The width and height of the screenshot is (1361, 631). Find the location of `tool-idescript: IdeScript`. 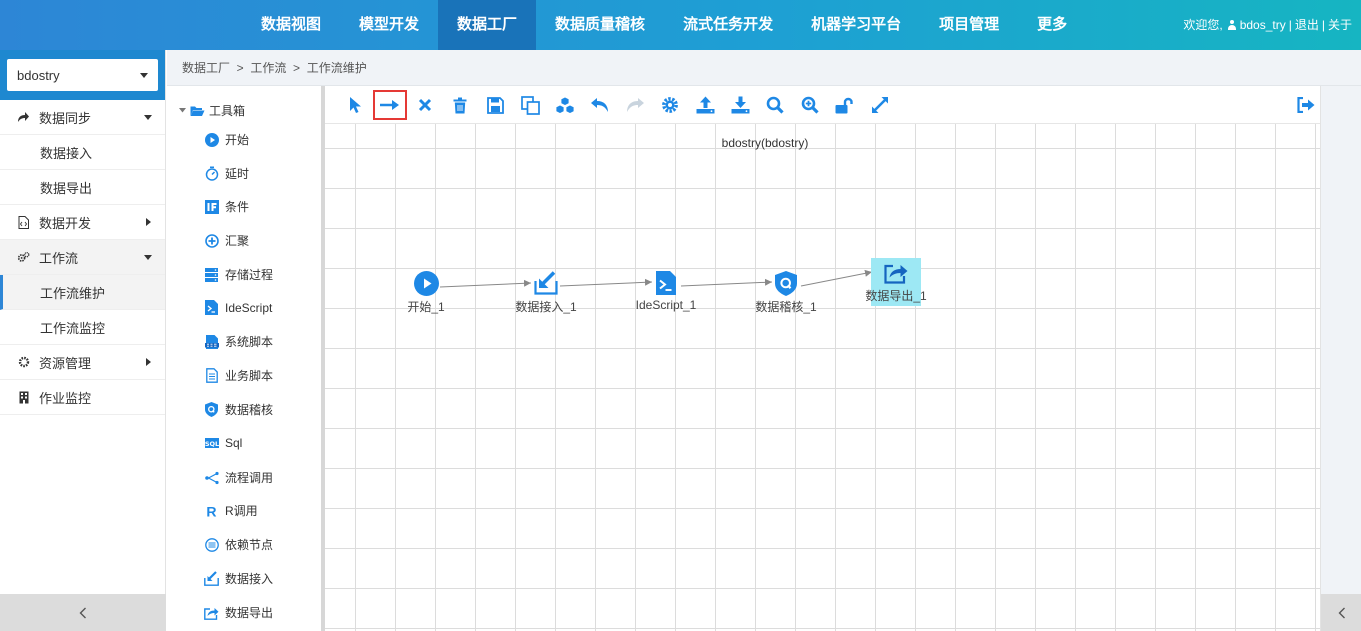

tool-idescript: IdeScript is located at coordinates (238, 307).